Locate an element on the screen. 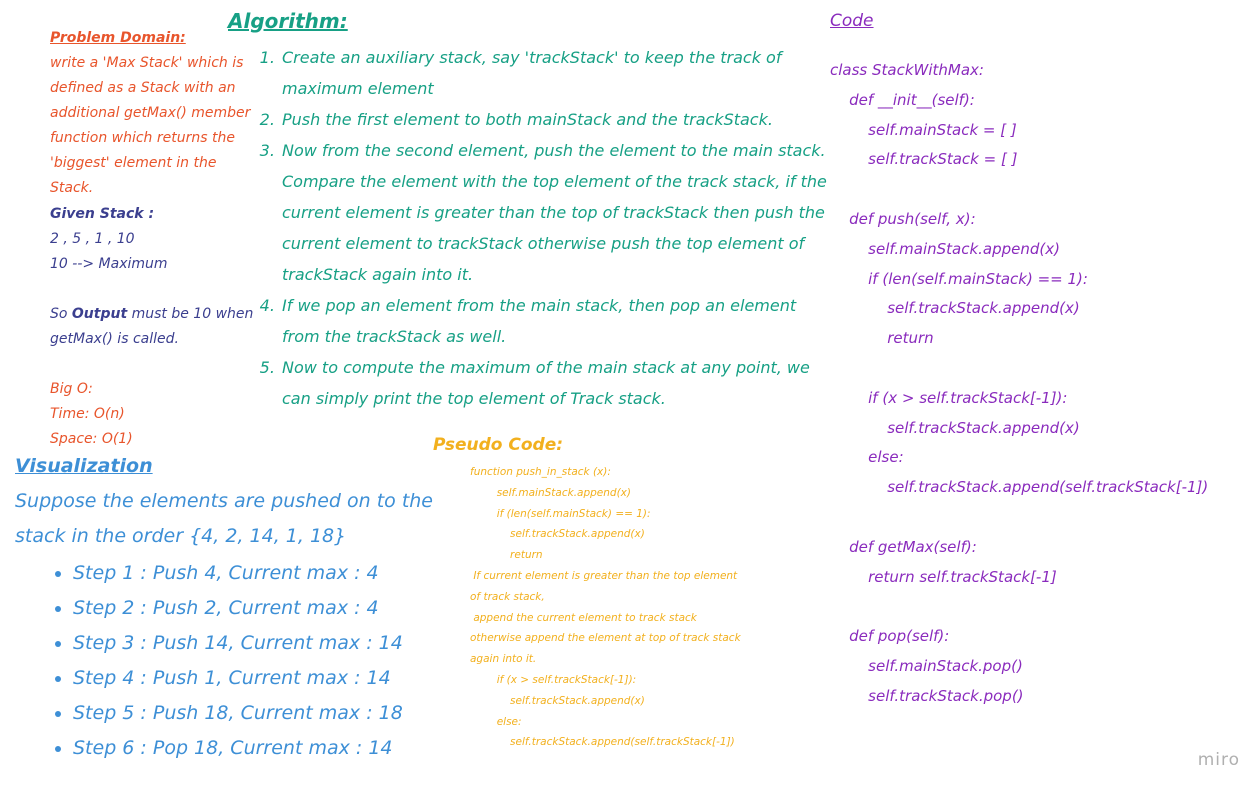 The image size is (1254, 796). code-line: self.trackStack.pop() is located at coordinates (927, 695).